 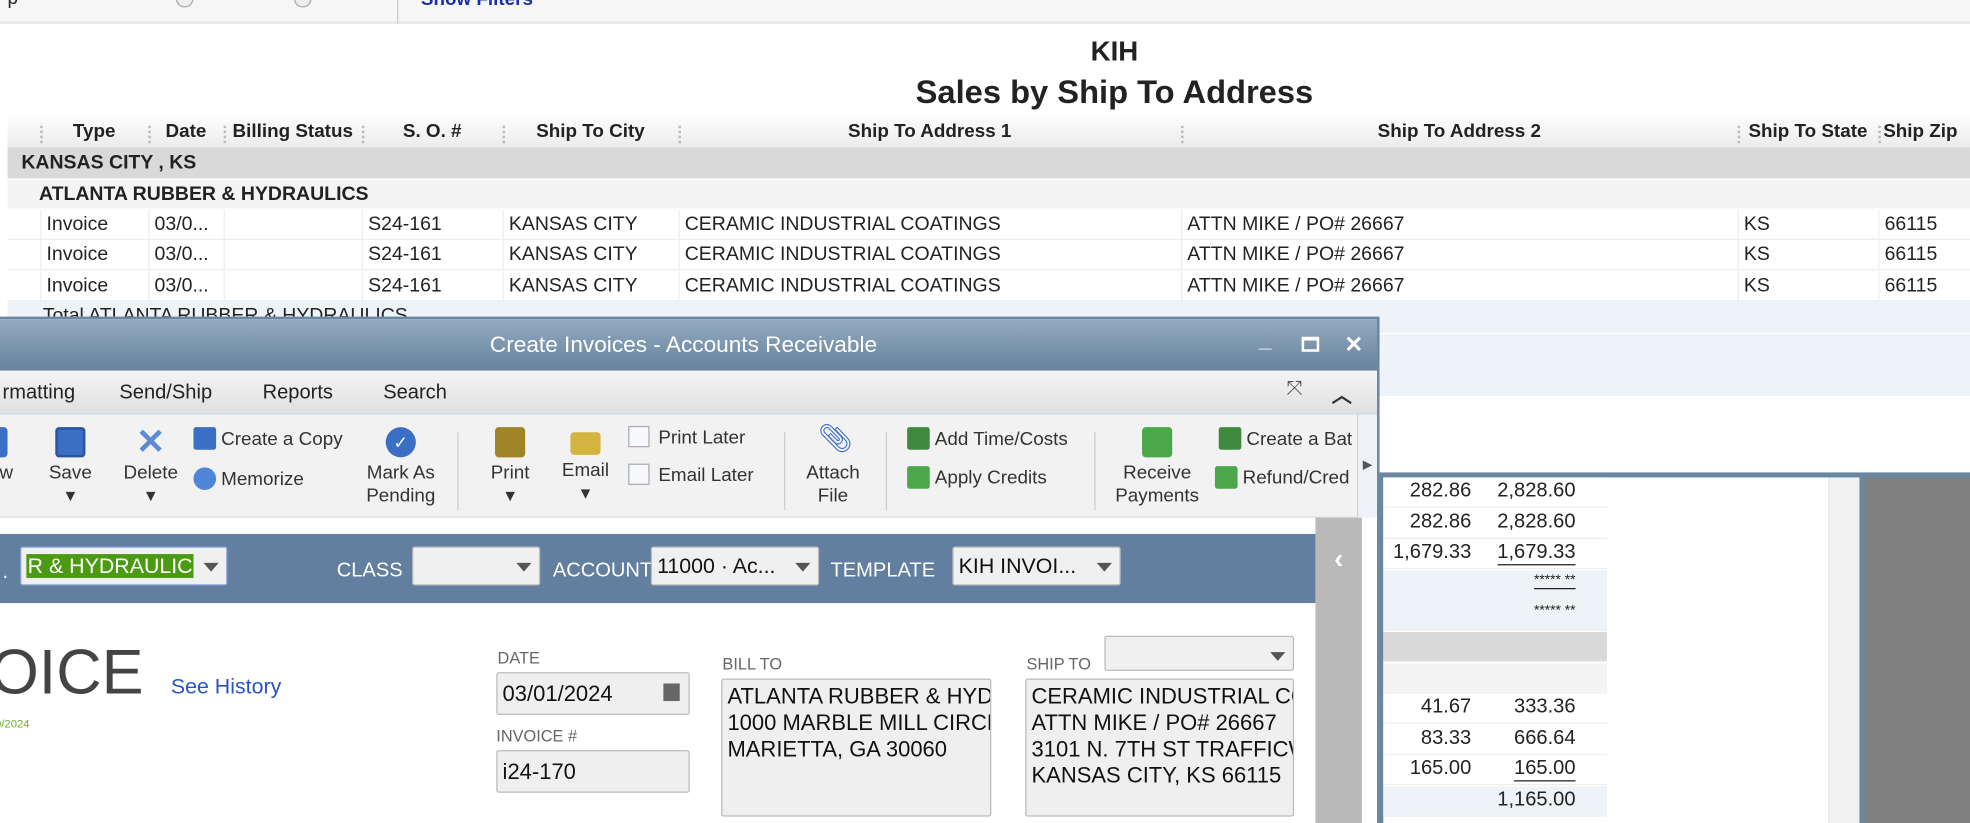 I want to click on rate-value: 41.67, so click(x=1446, y=707).